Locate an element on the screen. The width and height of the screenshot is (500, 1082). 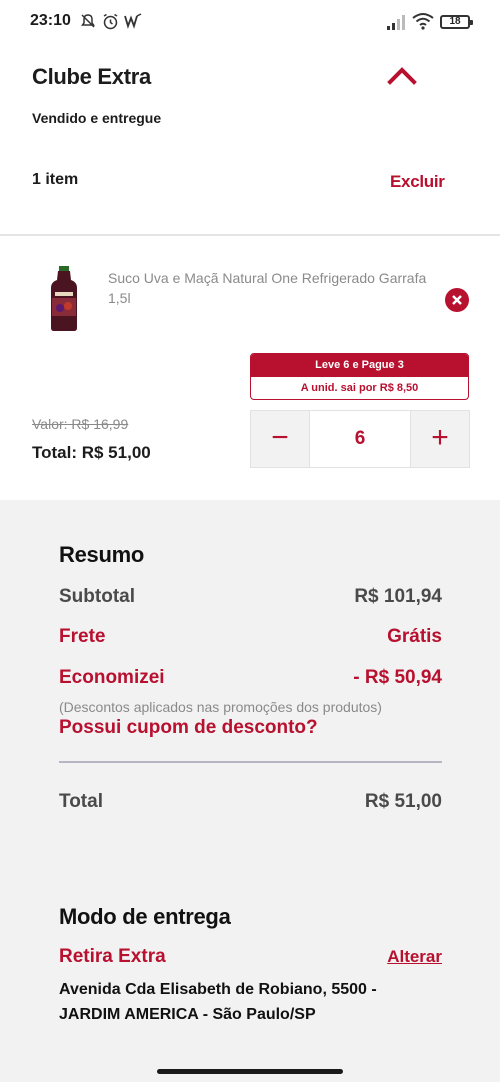
home-indicator is located at coordinates (250, 1071).